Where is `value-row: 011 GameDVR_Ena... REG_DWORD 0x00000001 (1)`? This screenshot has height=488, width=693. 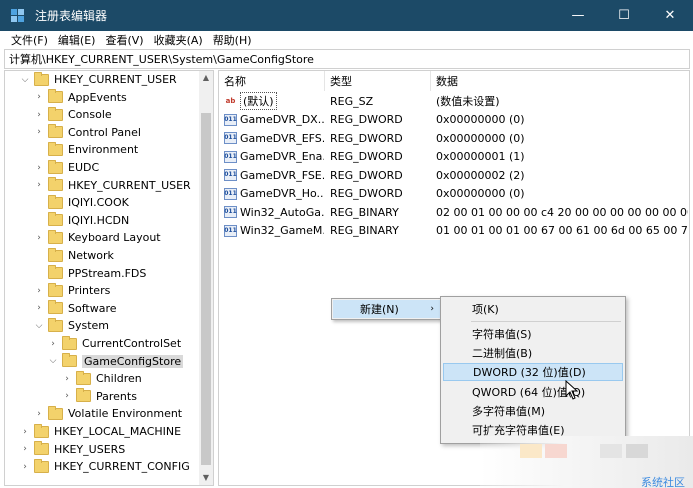 value-row: 011 GameDVR_Ena... REG_DWORD 0x00000001 (1) is located at coordinates (454, 157).